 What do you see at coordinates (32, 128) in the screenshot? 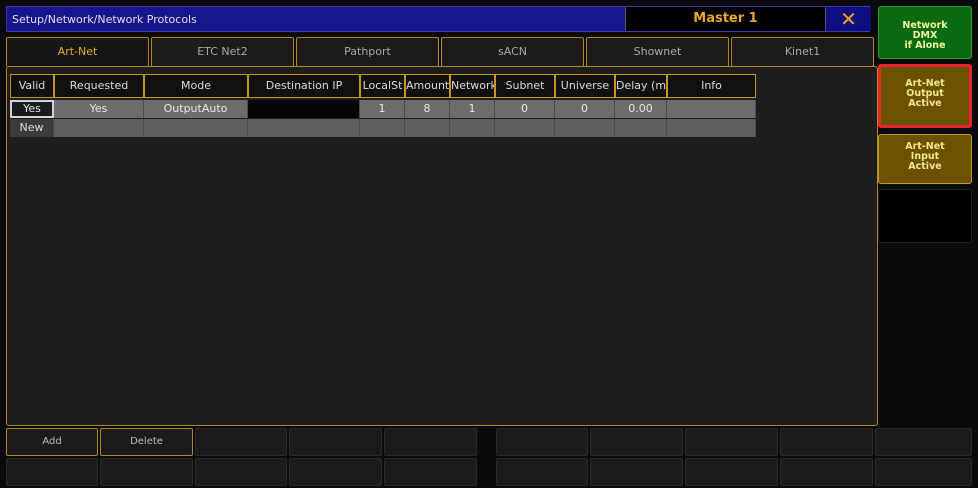
I see `cell-new: New` at bounding box center [32, 128].